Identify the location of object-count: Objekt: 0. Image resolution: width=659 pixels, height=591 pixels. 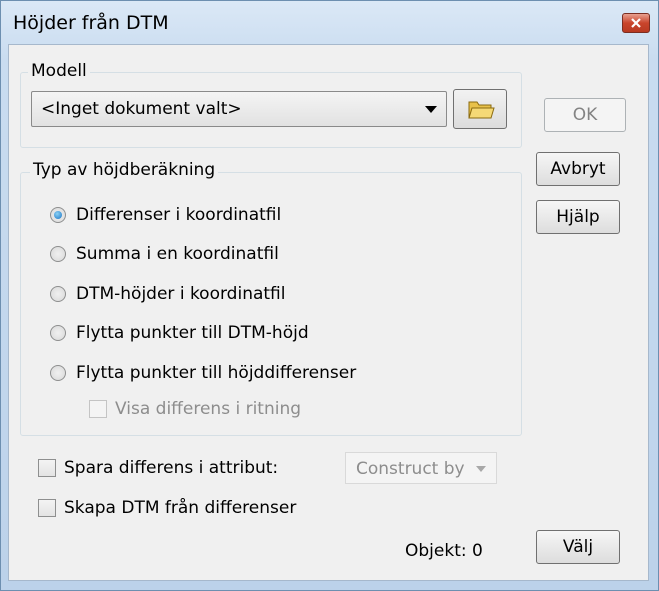
(444, 551).